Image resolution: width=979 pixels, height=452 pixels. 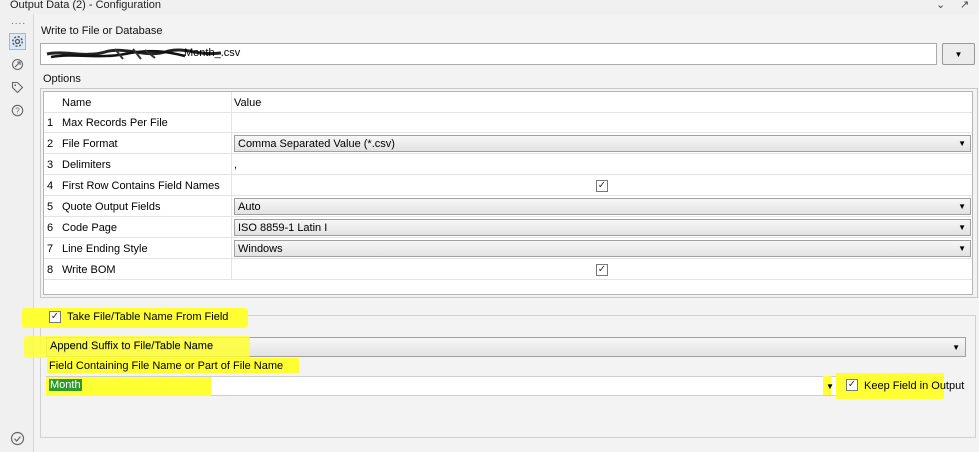 I want to click on file-format-select: Comma Separated Value (*.csv) ▼, so click(x=602, y=143).